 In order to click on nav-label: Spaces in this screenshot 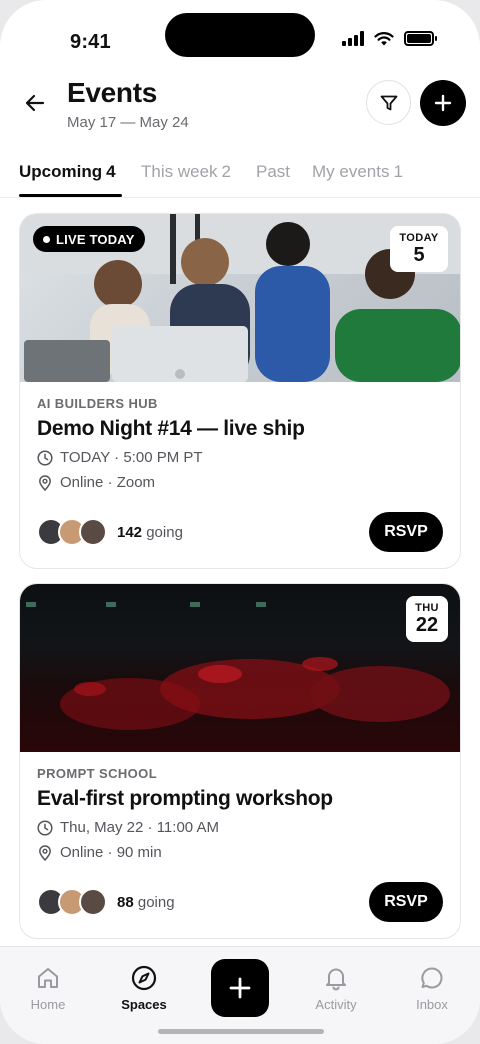, I will do `click(144, 1004)`.